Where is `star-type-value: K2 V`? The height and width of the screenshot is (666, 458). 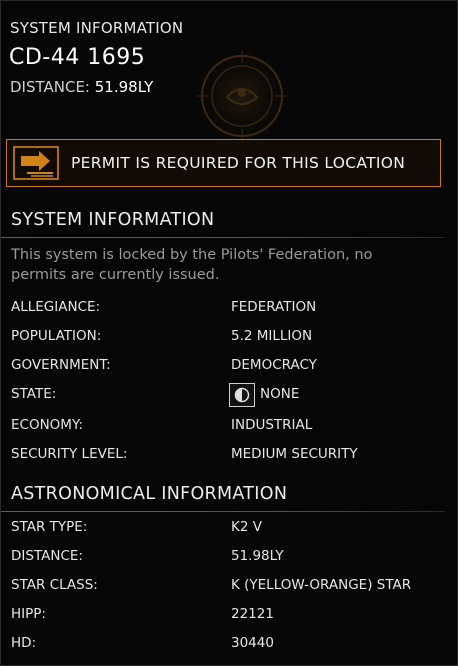 star-type-value: K2 V is located at coordinates (246, 527).